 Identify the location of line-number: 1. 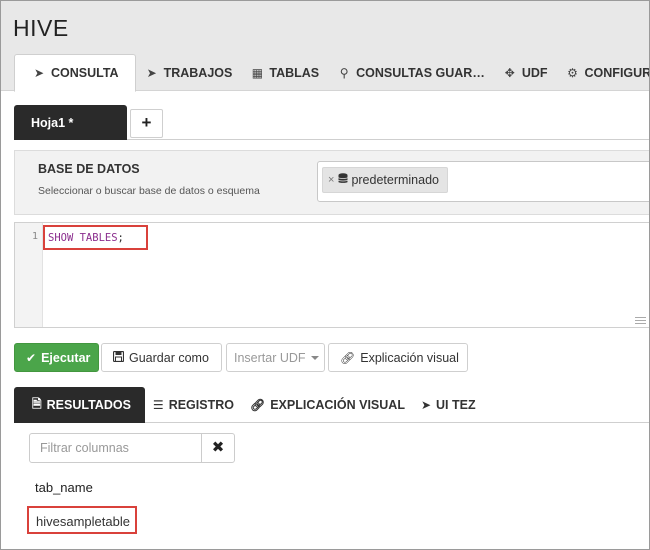
(35, 236).